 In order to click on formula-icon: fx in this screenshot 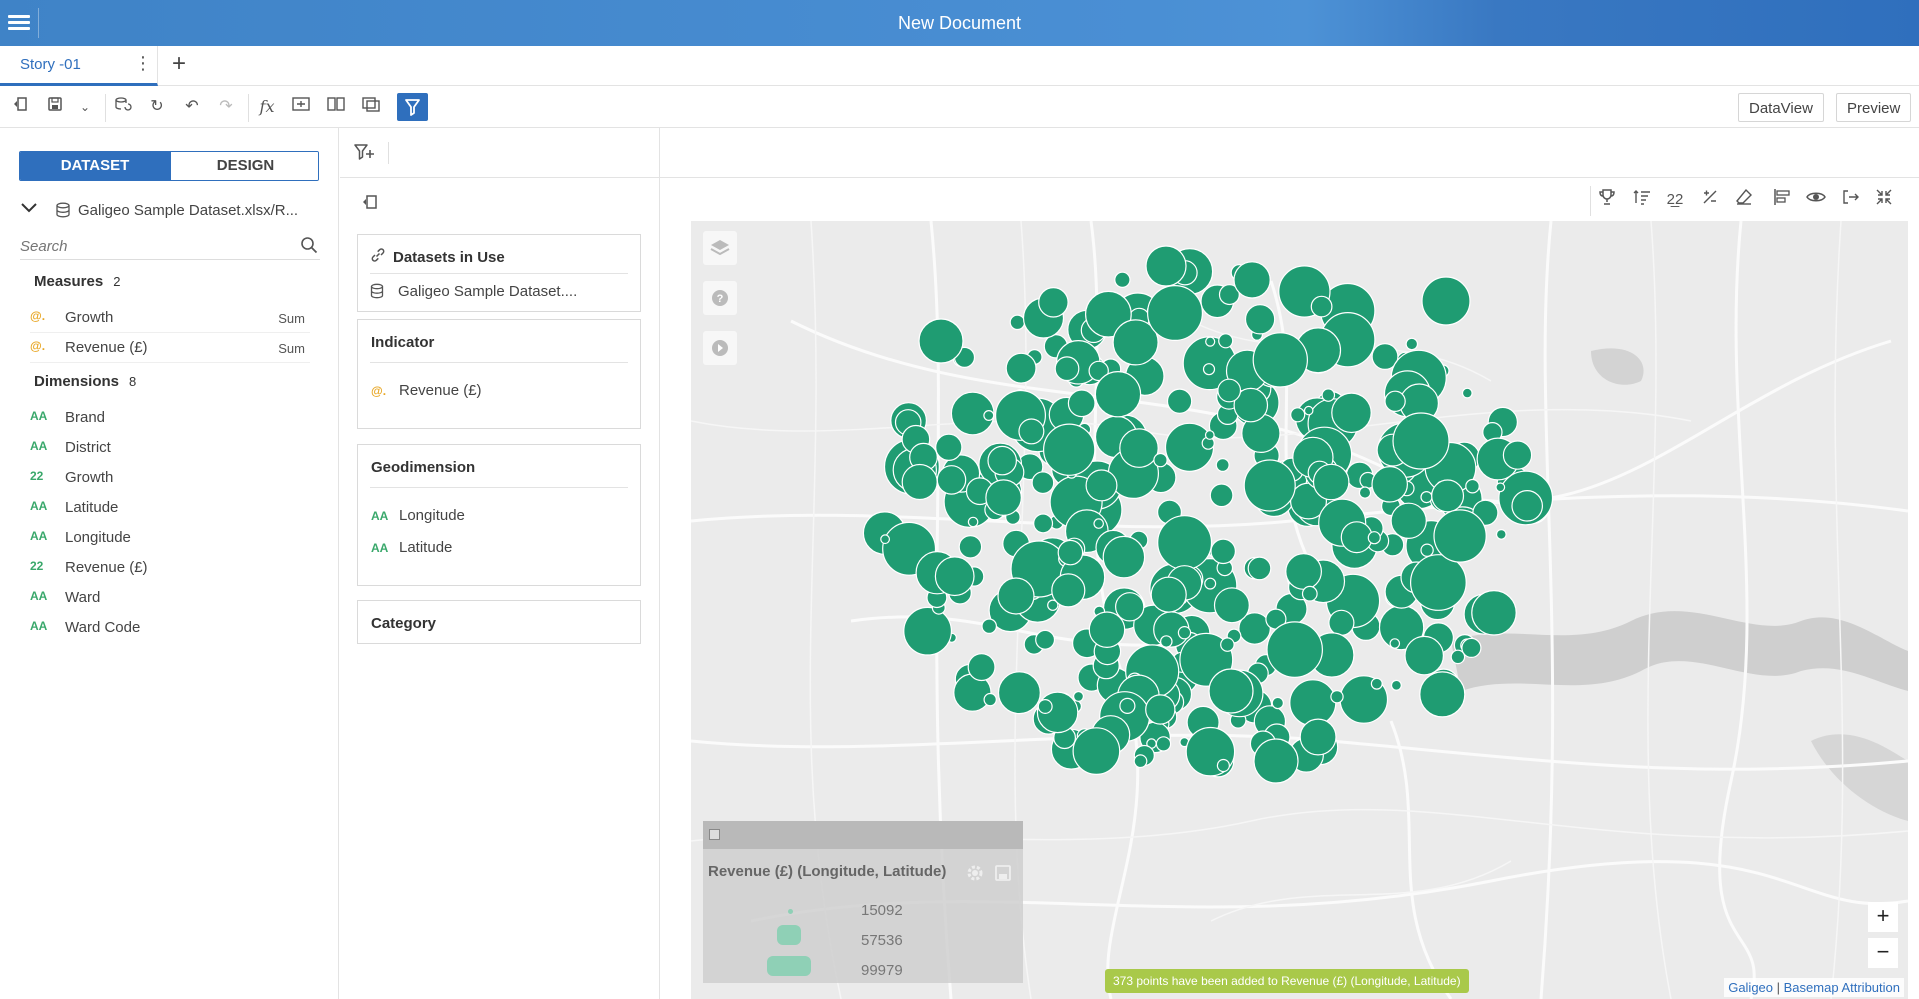, I will do `click(267, 107)`.